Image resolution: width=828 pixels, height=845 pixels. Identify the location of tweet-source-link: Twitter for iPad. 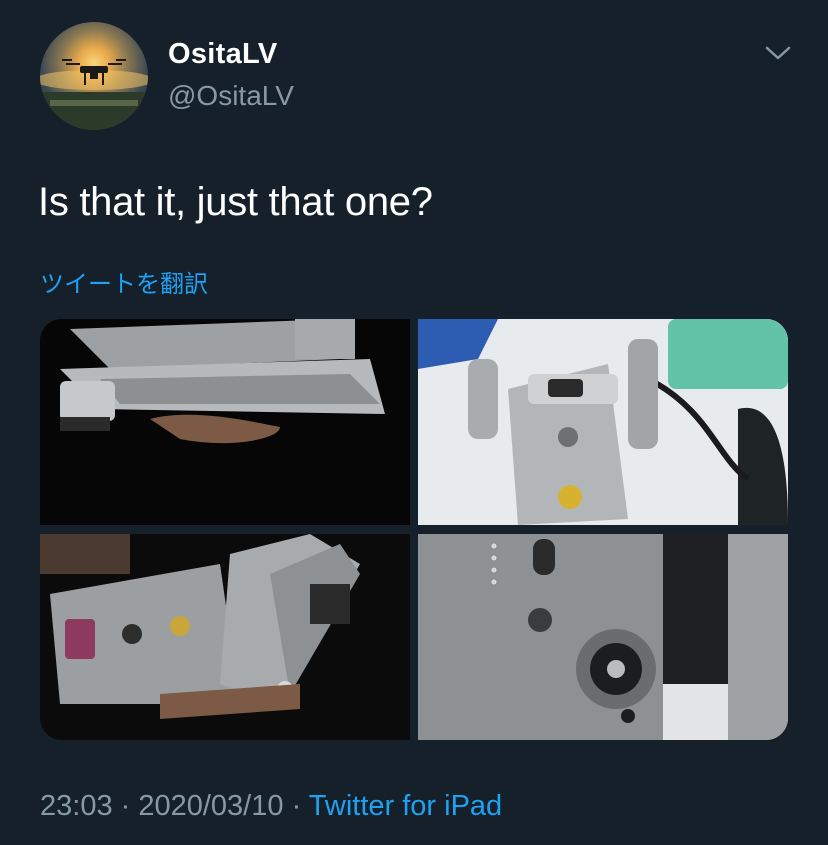
(405, 806).